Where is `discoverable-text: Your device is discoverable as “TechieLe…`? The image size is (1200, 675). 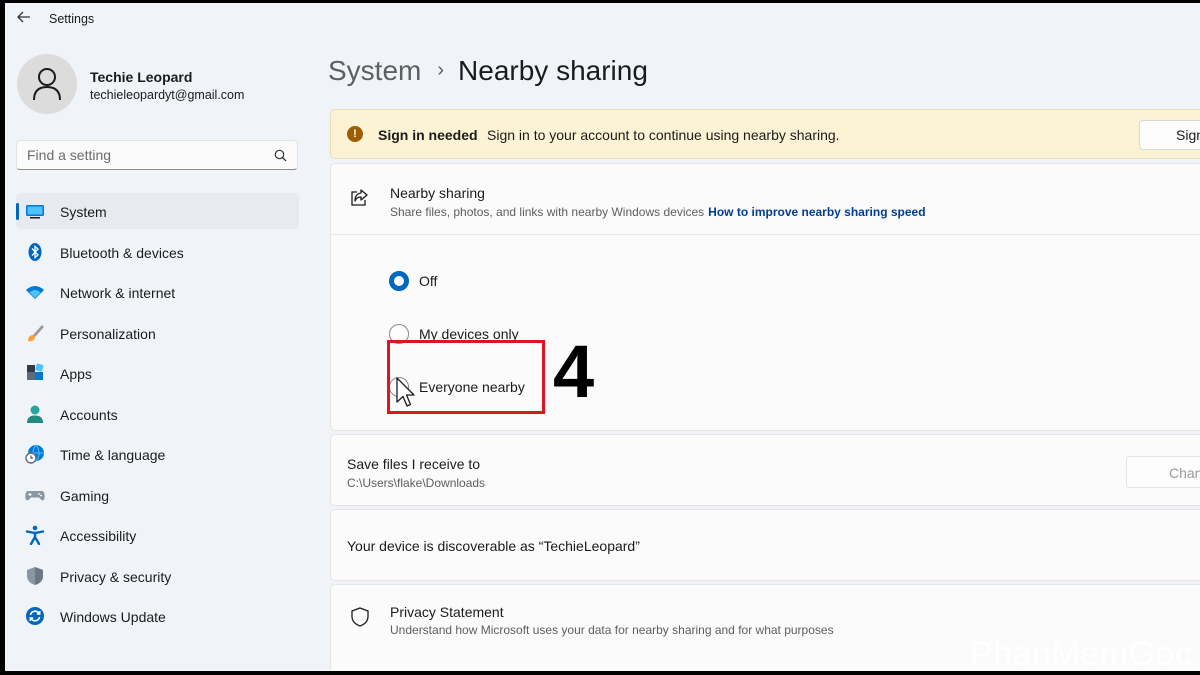 discoverable-text: Your device is discoverable as “TechieLe… is located at coordinates (493, 546).